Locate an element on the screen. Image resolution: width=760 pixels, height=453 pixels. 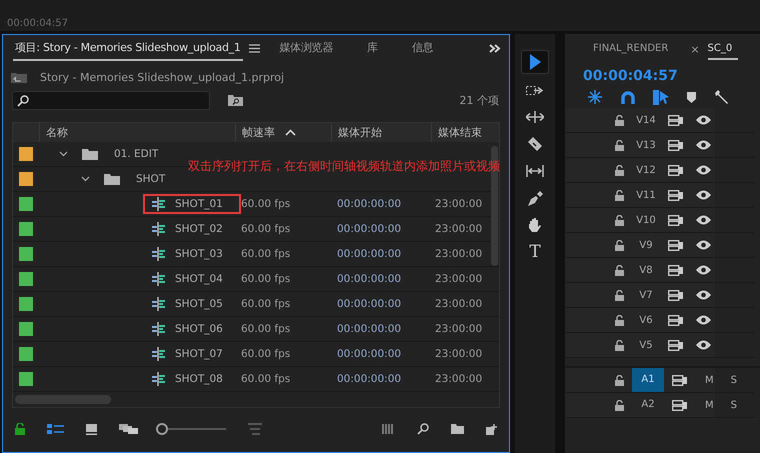
panel-tab: 媒体浏览器 is located at coordinates (307, 48).